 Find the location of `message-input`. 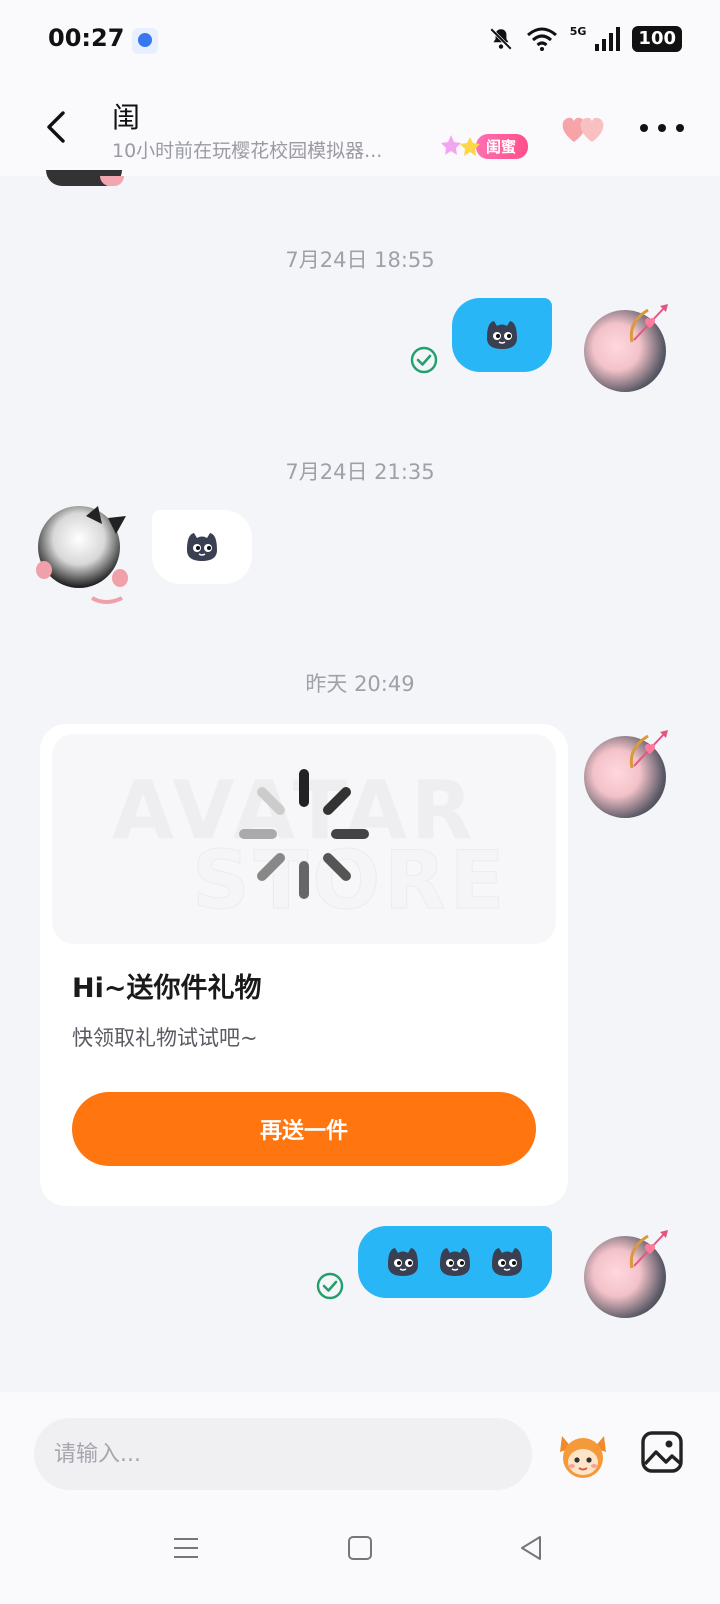

message-input is located at coordinates (283, 1454).